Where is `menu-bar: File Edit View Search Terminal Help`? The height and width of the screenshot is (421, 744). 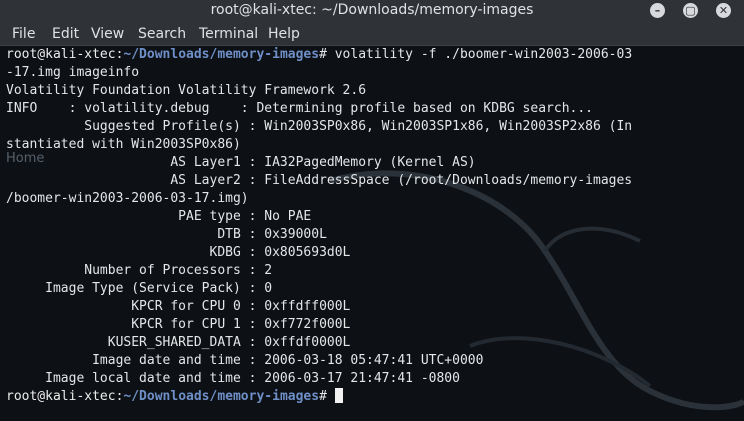
menu-bar: File Edit View Search Terminal Help is located at coordinates (372, 34).